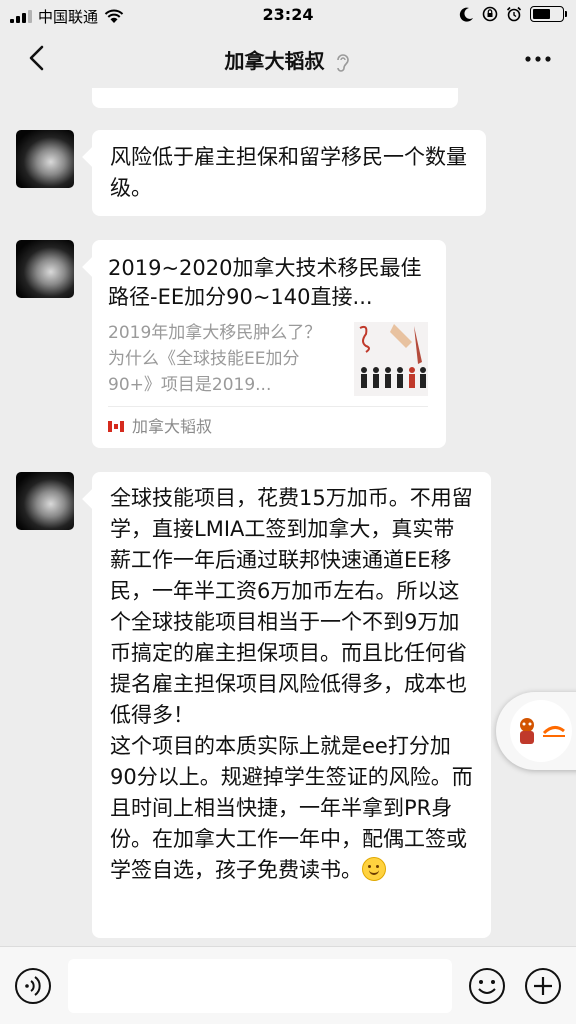  I want to click on plus-icon, so click(543, 986).